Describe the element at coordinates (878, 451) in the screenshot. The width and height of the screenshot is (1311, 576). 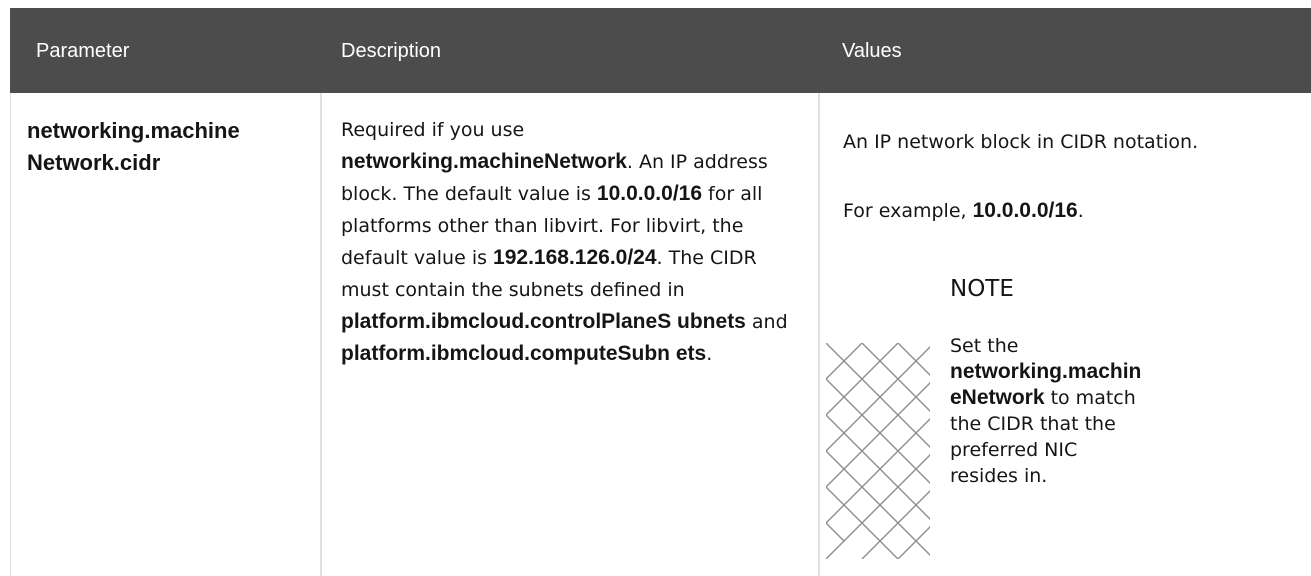
I see `note-pattern-icon` at that location.